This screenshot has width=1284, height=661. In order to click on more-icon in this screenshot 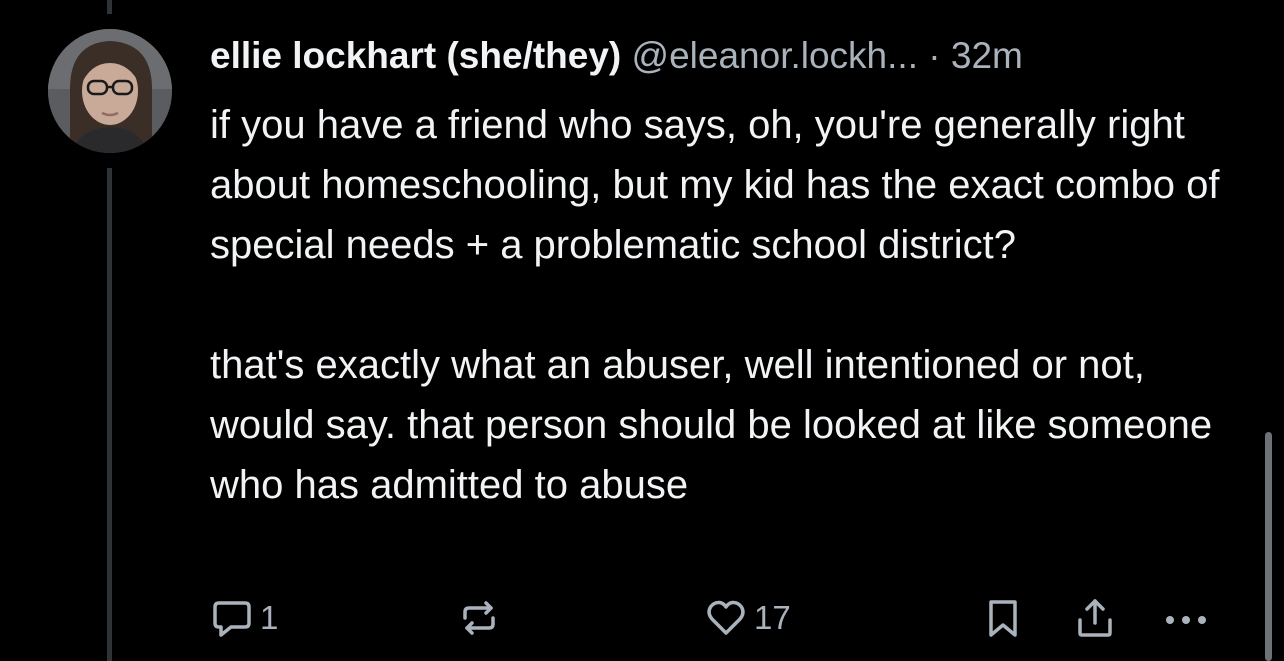, I will do `click(1186, 620)`.